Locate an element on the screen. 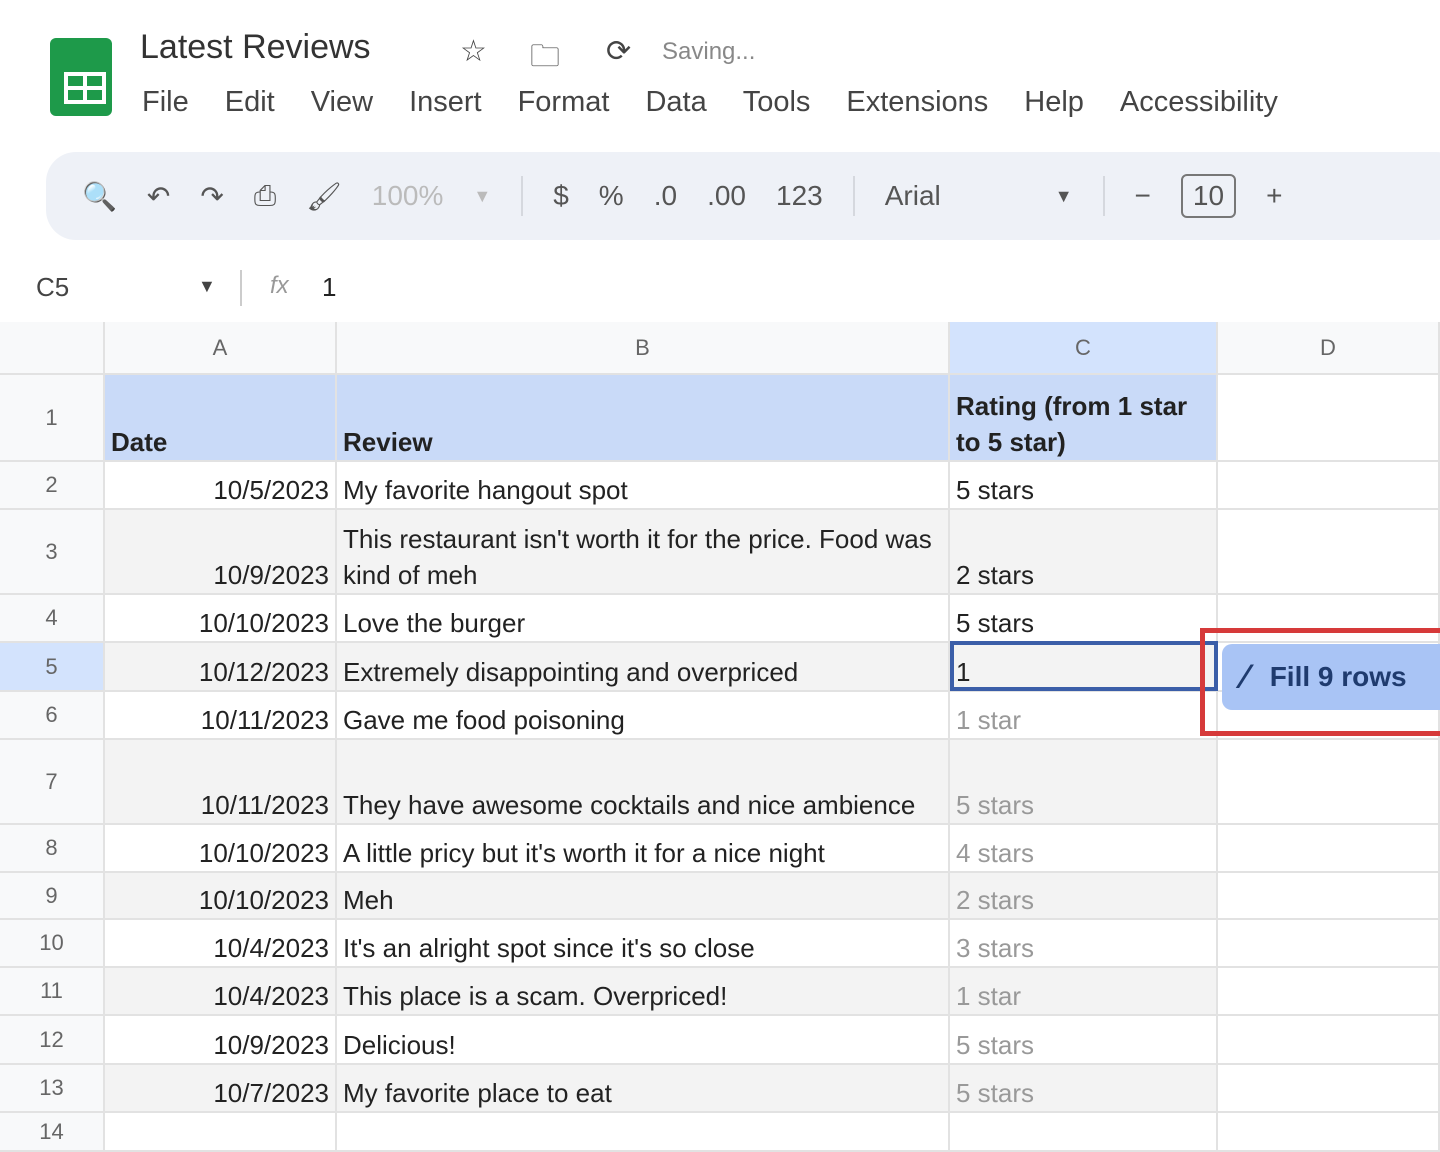 This screenshot has height=1152, width=1440. row-header: 12 is located at coordinates (52, 1040).